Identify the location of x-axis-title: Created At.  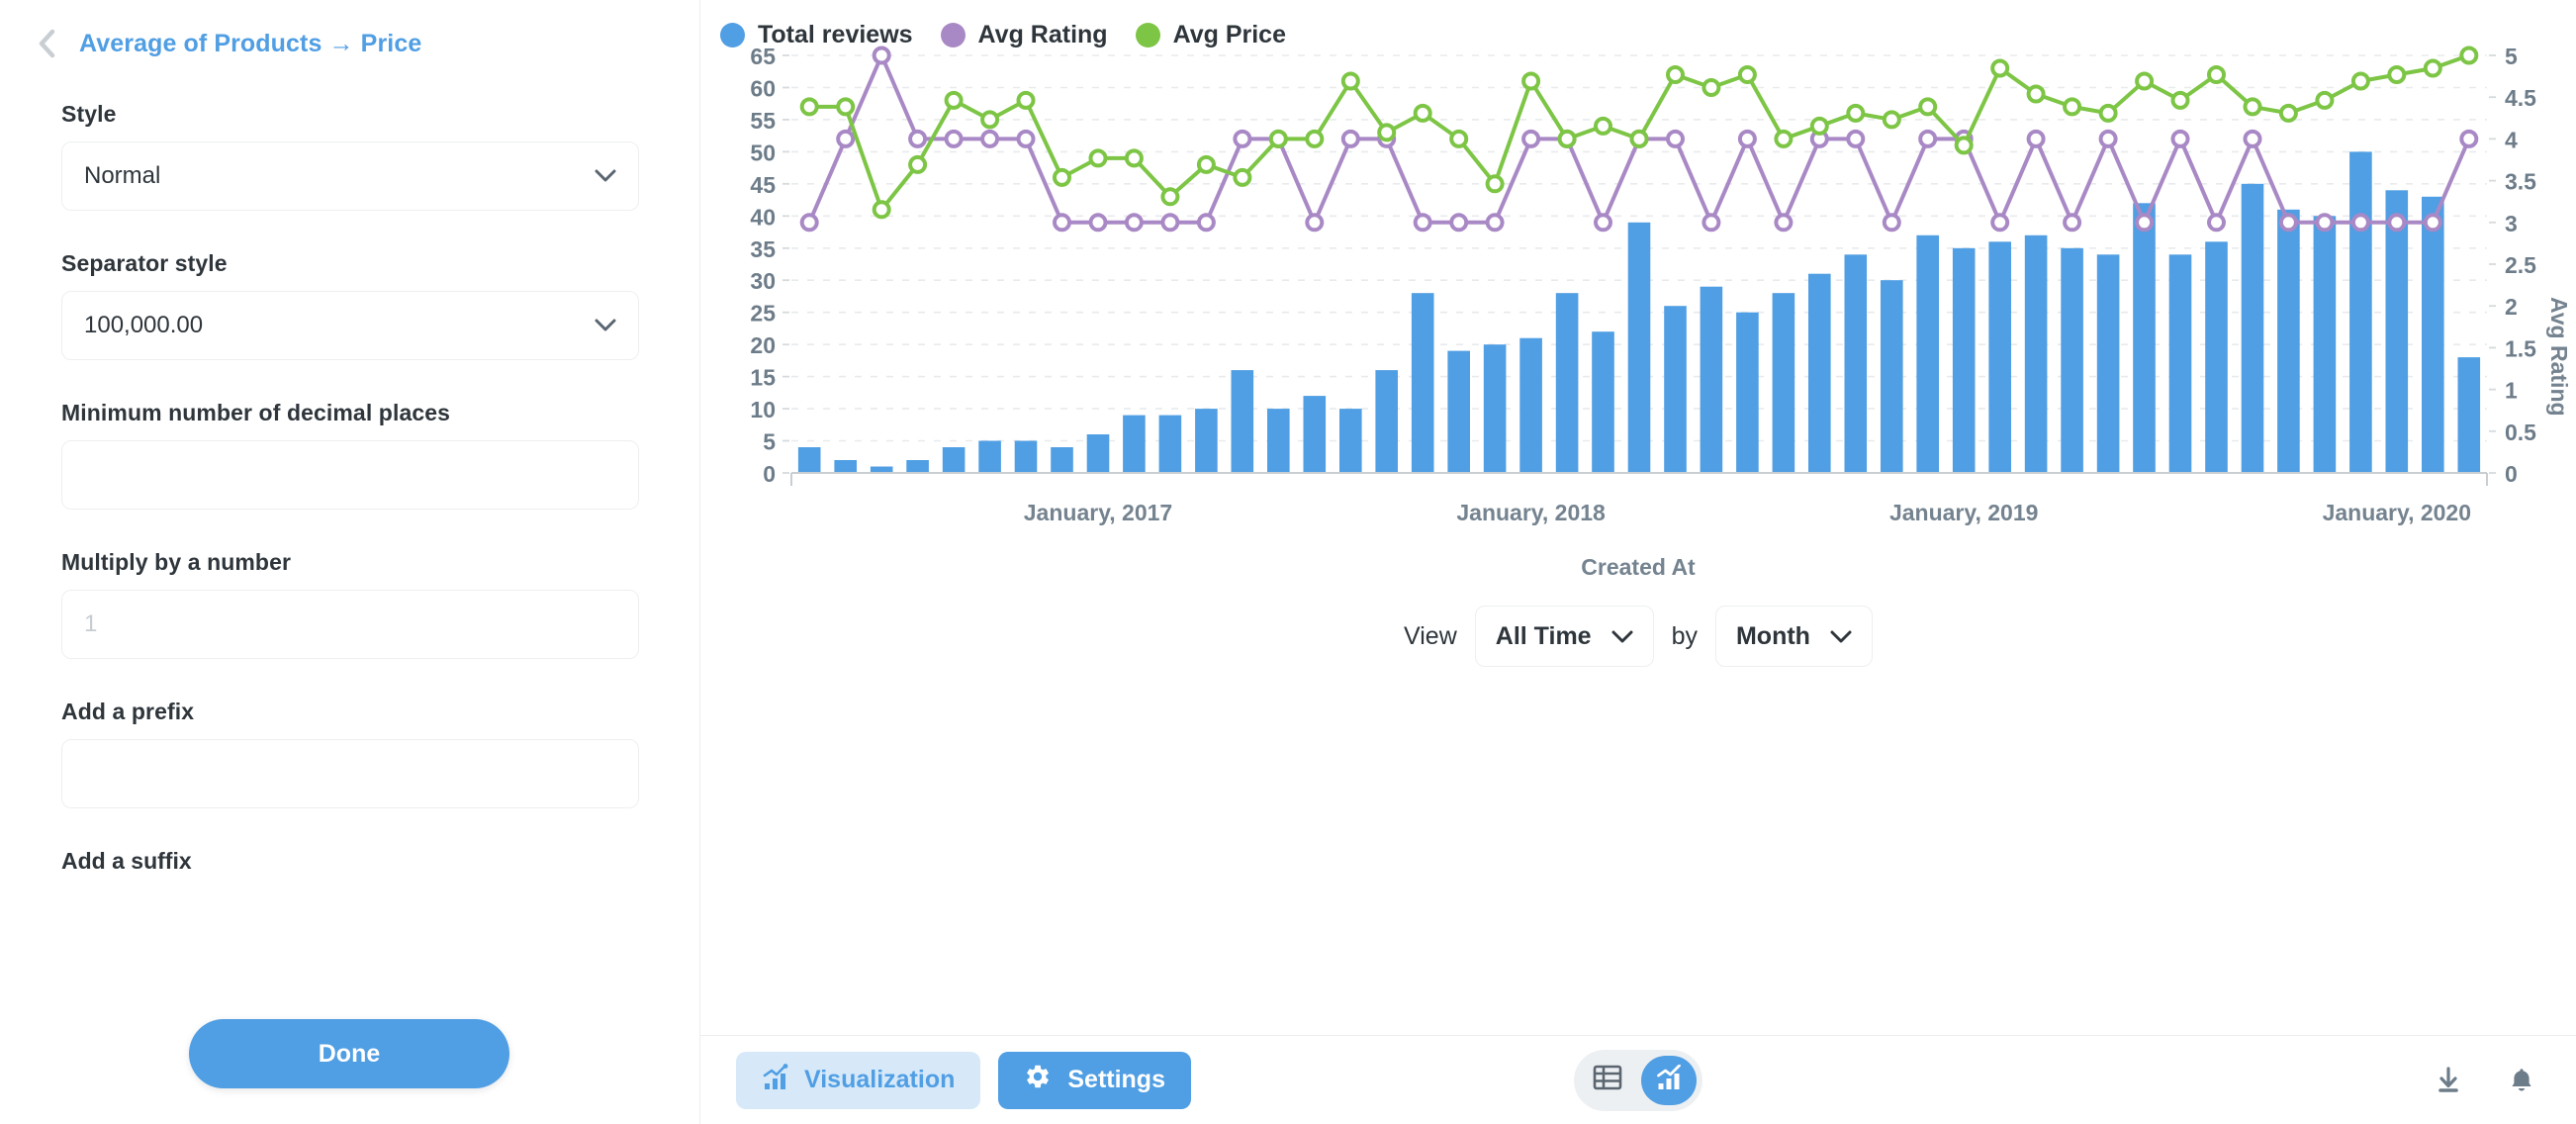
(1638, 567).